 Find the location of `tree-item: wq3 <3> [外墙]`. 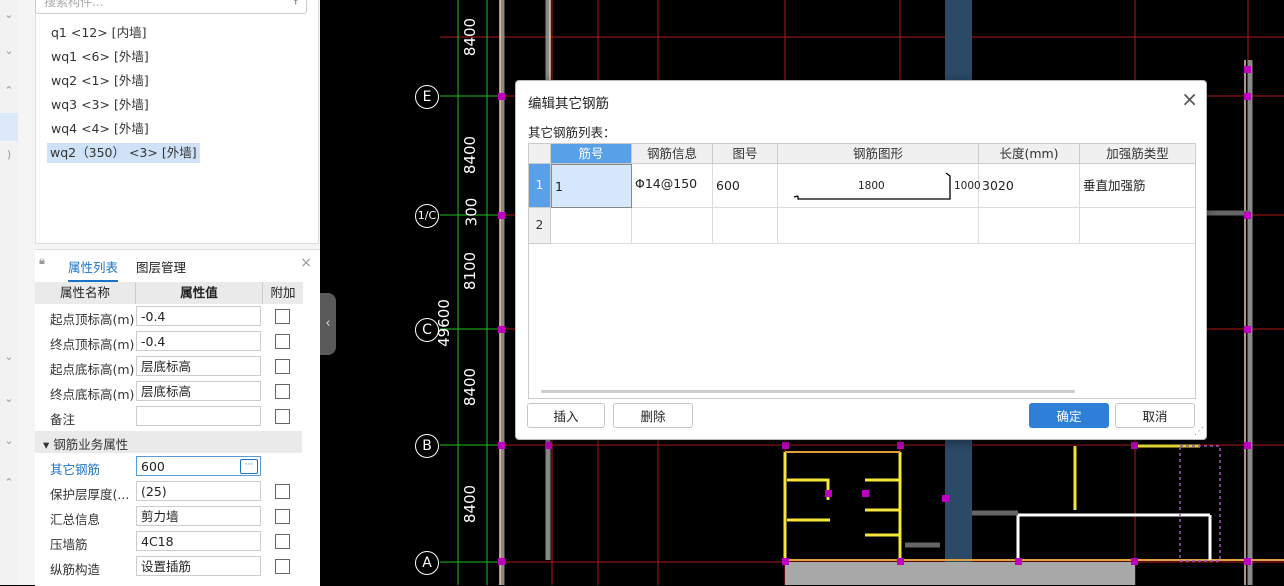

tree-item: wq3 <3> [外墙] is located at coordinates (100, 105).